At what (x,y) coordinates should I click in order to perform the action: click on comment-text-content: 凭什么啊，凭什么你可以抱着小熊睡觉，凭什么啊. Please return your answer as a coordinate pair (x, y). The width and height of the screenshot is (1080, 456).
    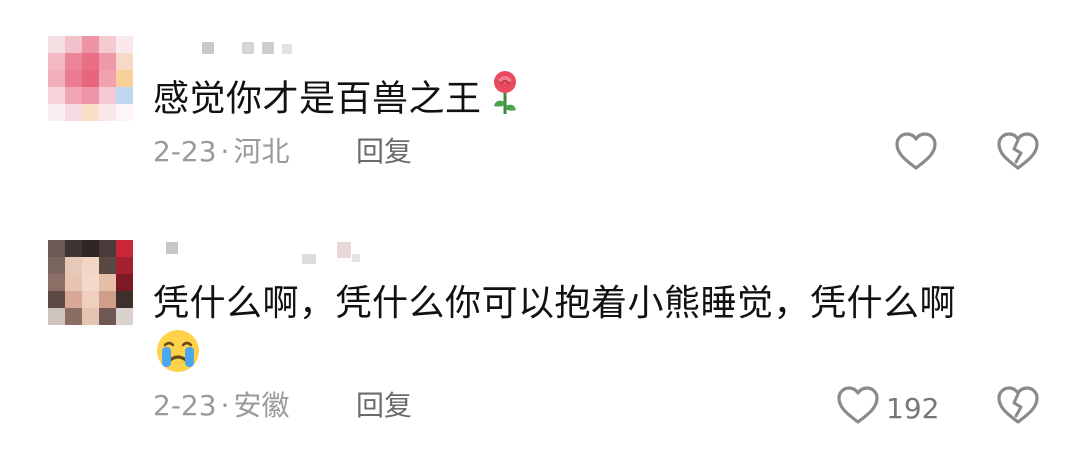
    Looking at the image, I should click on (555, 303).